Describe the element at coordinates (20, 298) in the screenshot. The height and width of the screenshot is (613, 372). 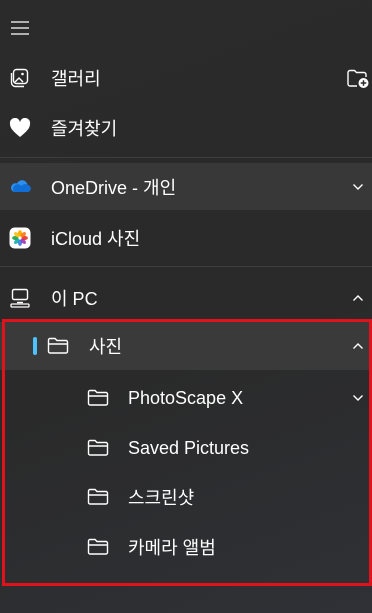
I see `pc-icon` at that location.